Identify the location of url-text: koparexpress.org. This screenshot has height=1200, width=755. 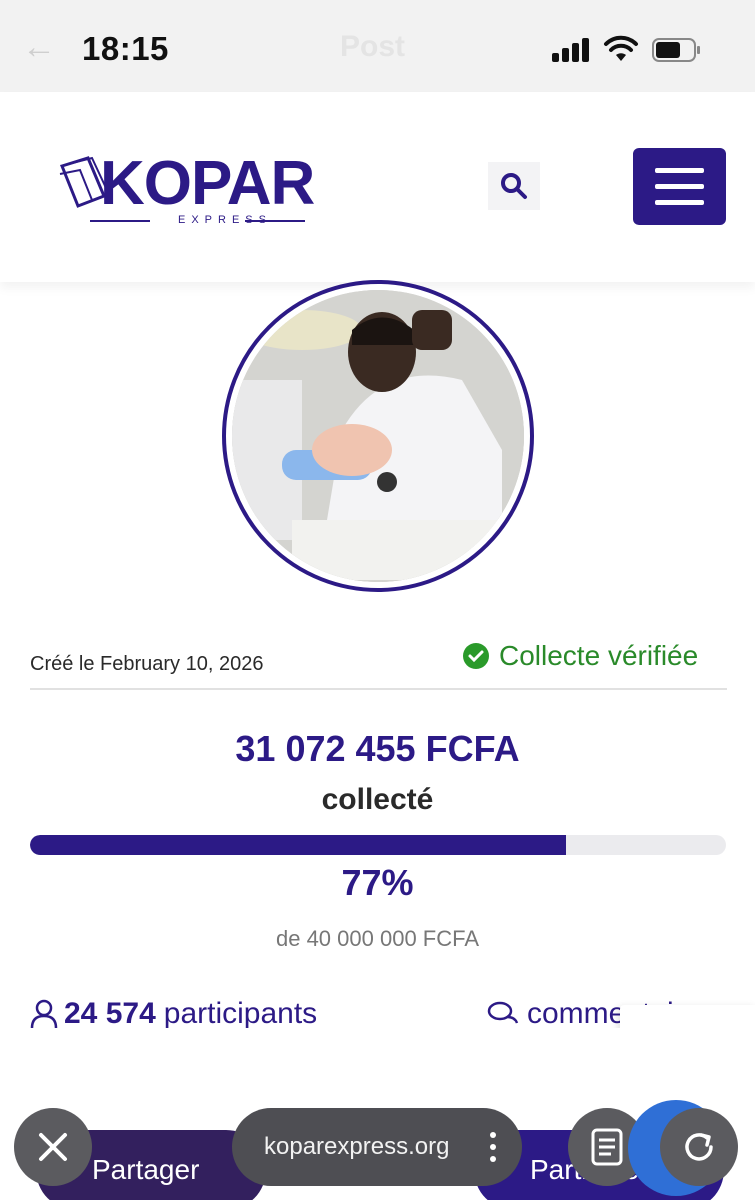
(357, 1146).